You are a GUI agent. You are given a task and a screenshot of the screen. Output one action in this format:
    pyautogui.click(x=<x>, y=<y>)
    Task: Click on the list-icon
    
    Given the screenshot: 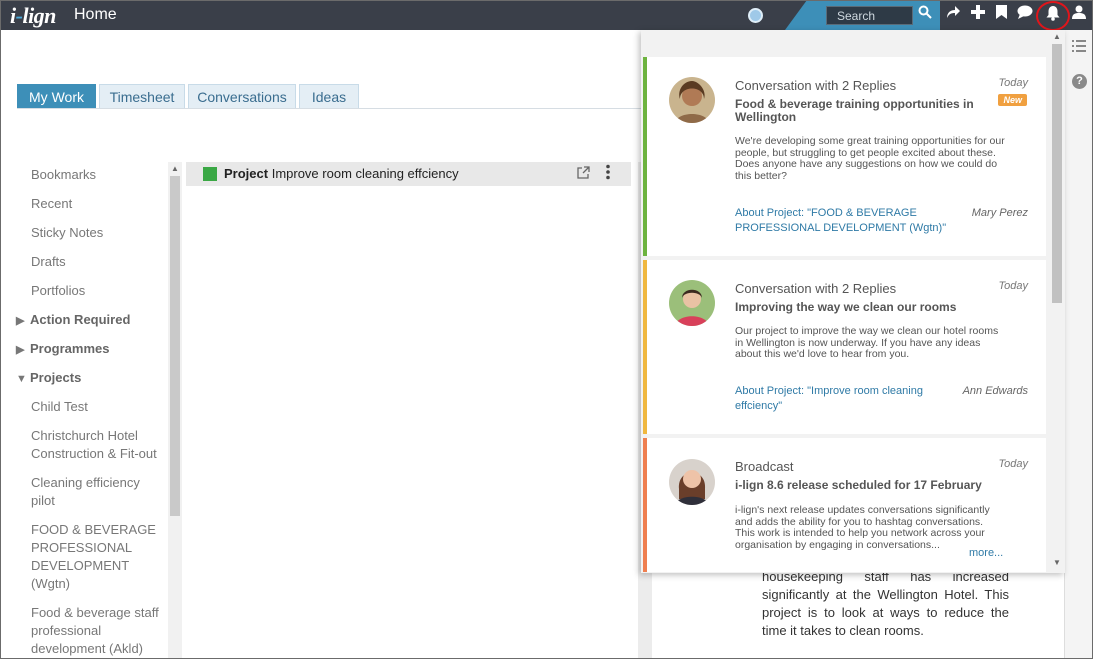 What is the action you would take?
    pyautogui.click(x=1079, y=47)
    